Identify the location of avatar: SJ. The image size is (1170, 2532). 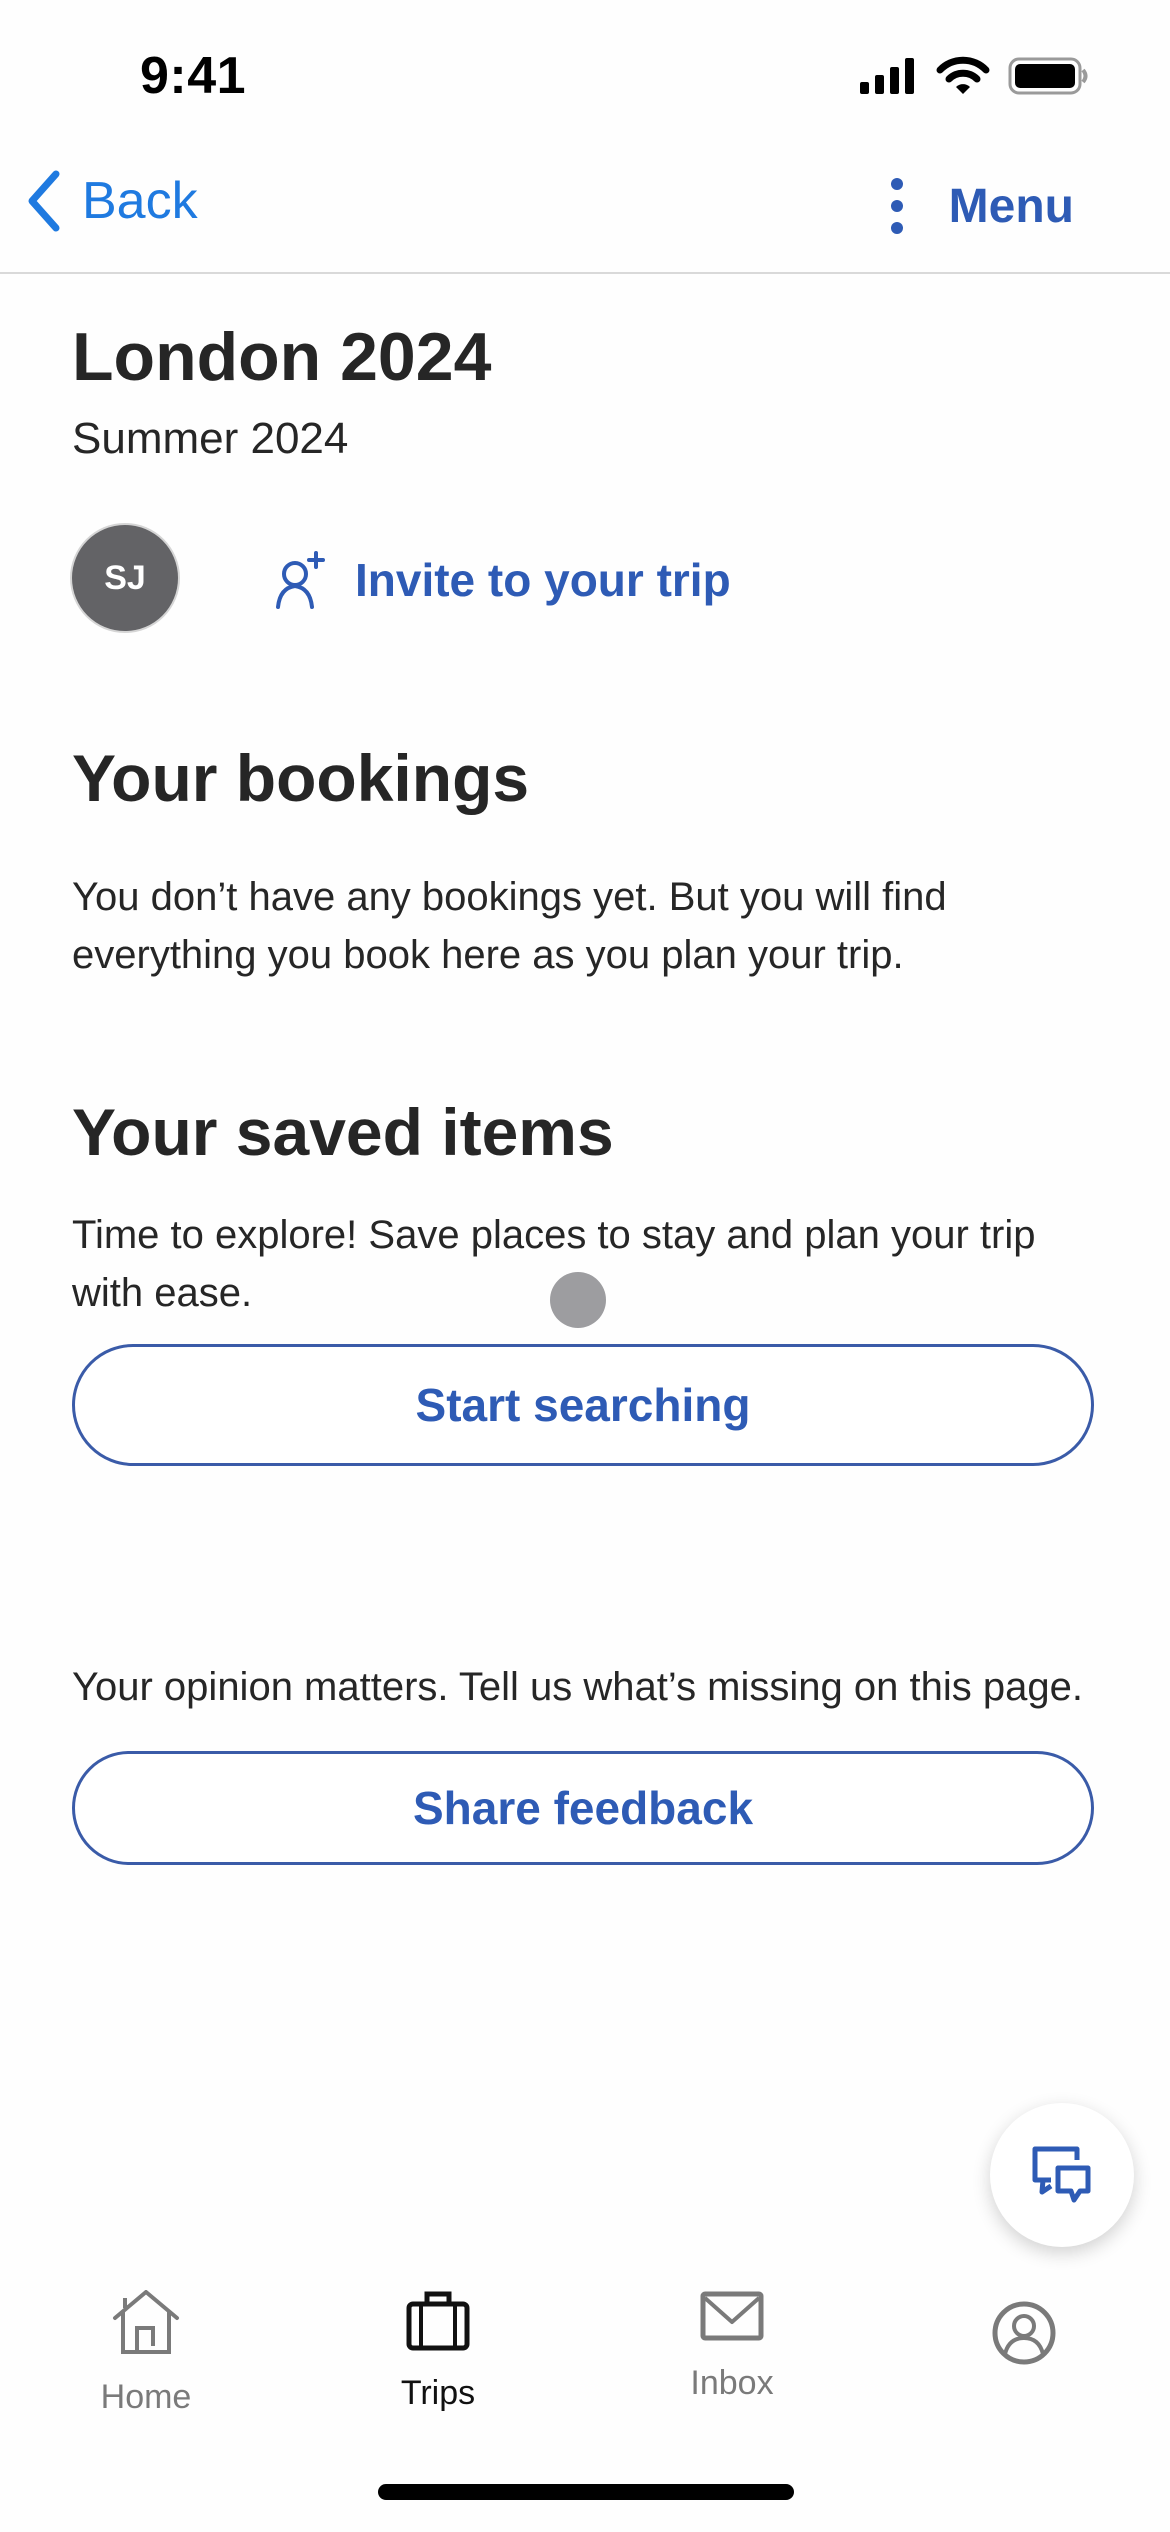
(125, 578).